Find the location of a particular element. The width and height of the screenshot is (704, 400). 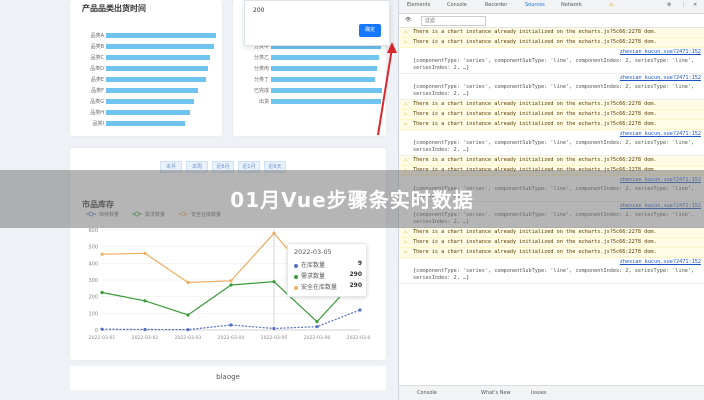

bar-label: 品类C is located at coordinates (97, 58).